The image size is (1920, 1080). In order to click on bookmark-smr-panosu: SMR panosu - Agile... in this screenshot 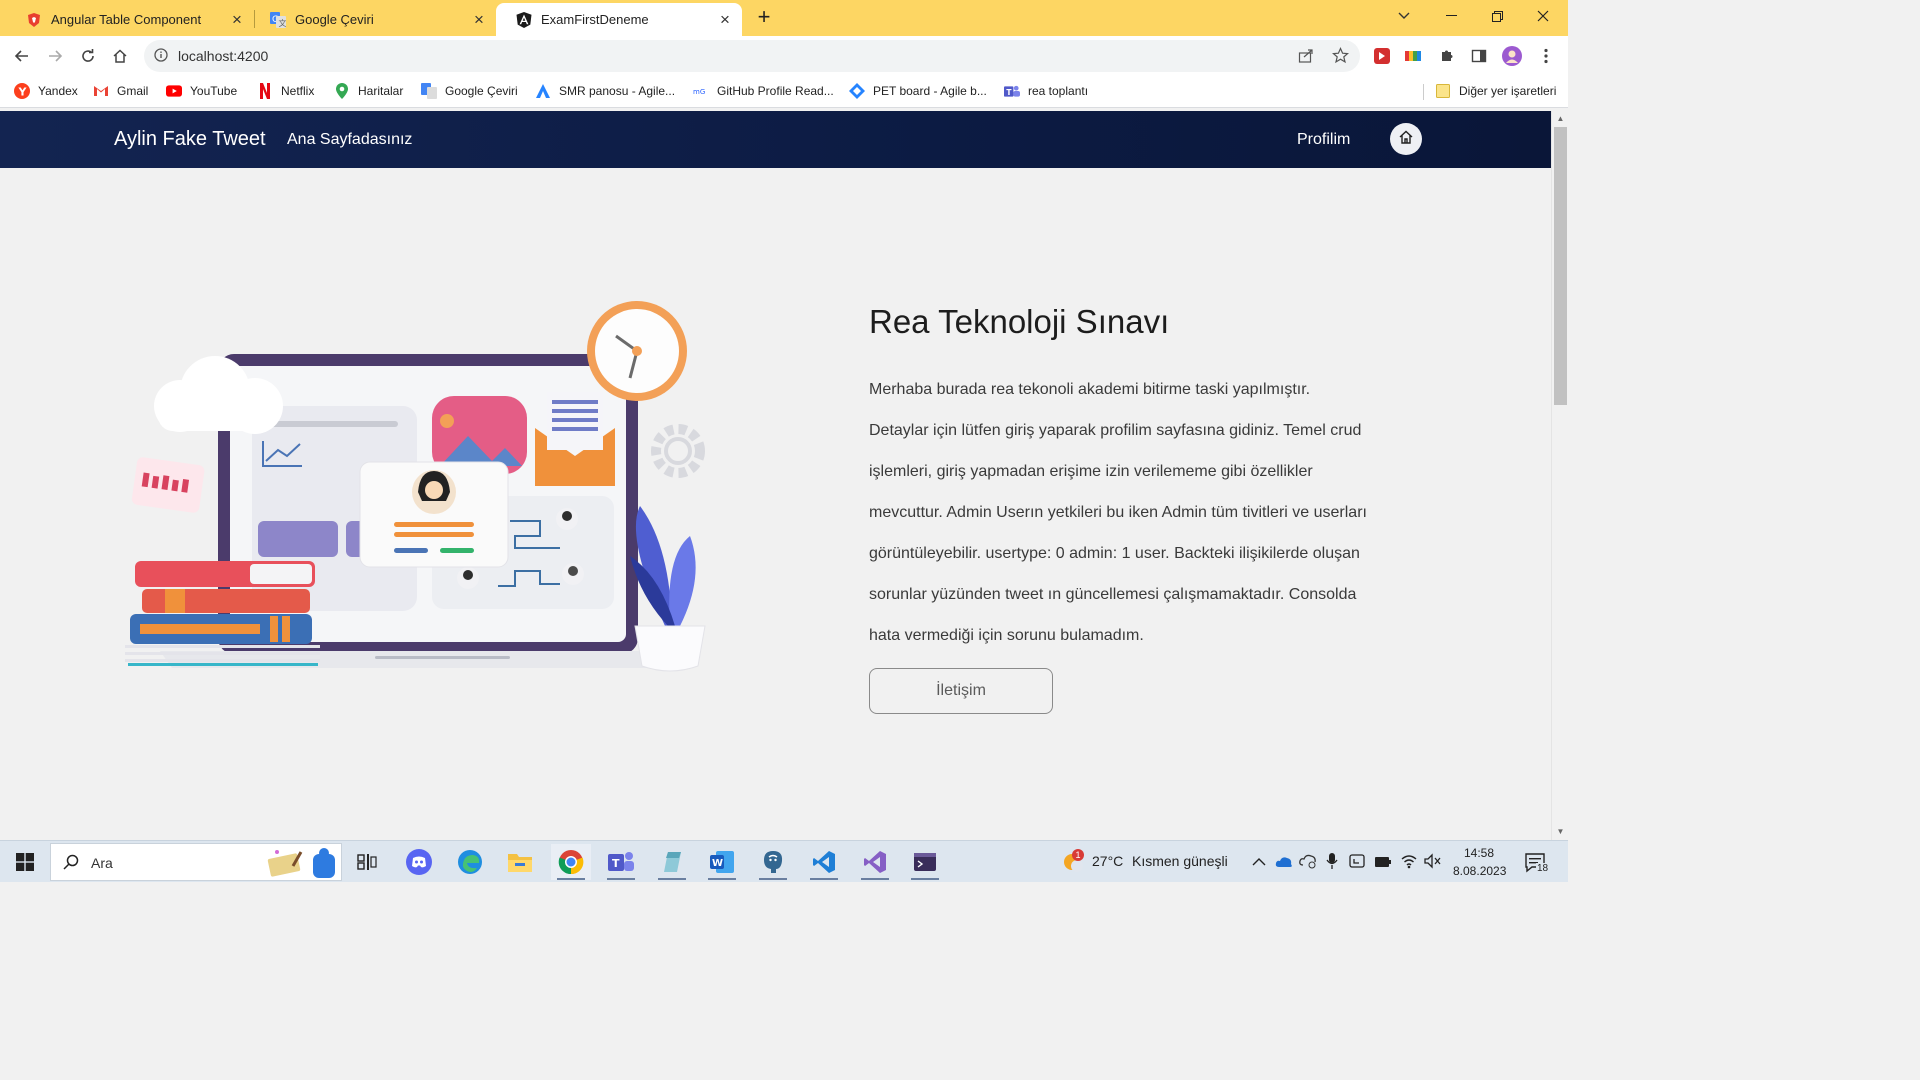, I will do `click(605, 91)`.